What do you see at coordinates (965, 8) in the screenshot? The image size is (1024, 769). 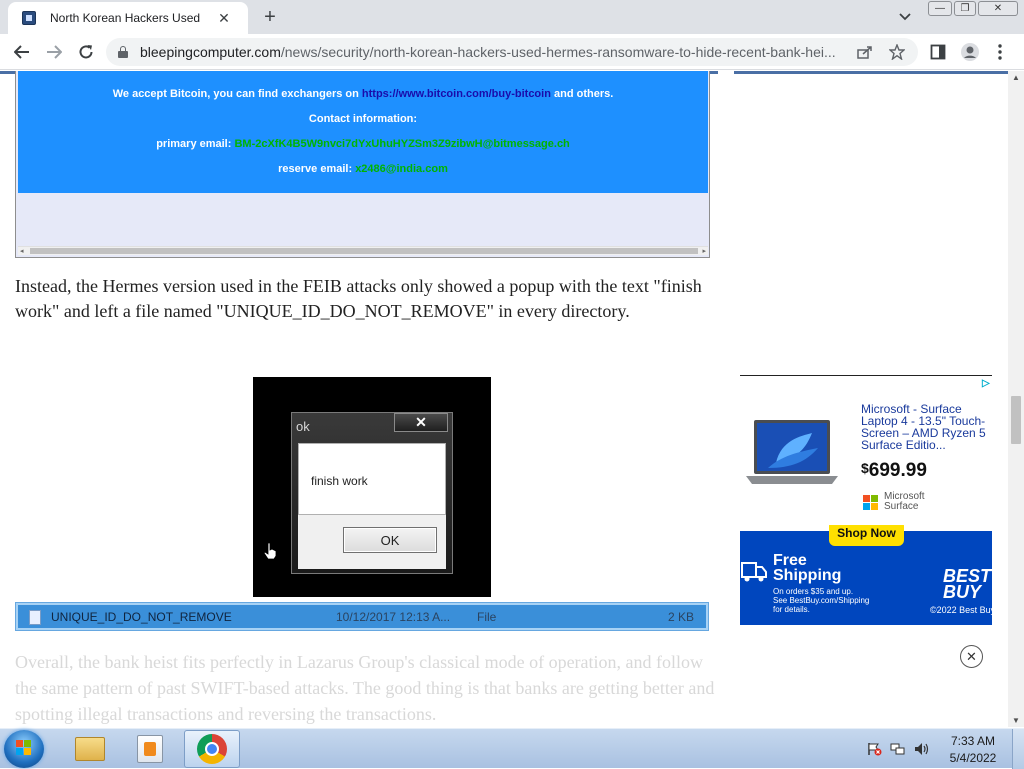 I see `maximize-button: ❐` at bounding box center [965, 8].